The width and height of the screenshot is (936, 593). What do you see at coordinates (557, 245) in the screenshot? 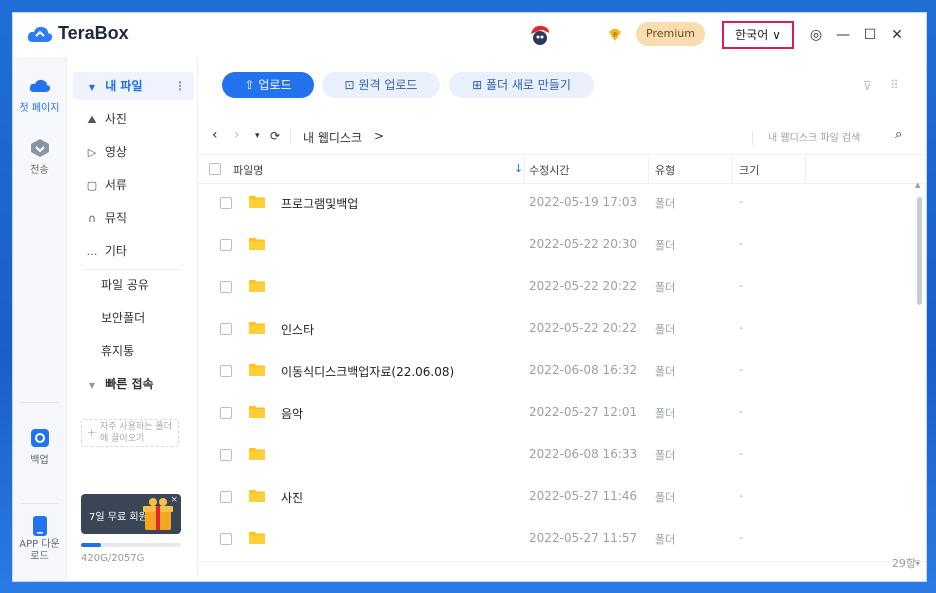
I see `table-row: 2022-05-22 20:30 폴더 -` at bounding box center [557, 245].